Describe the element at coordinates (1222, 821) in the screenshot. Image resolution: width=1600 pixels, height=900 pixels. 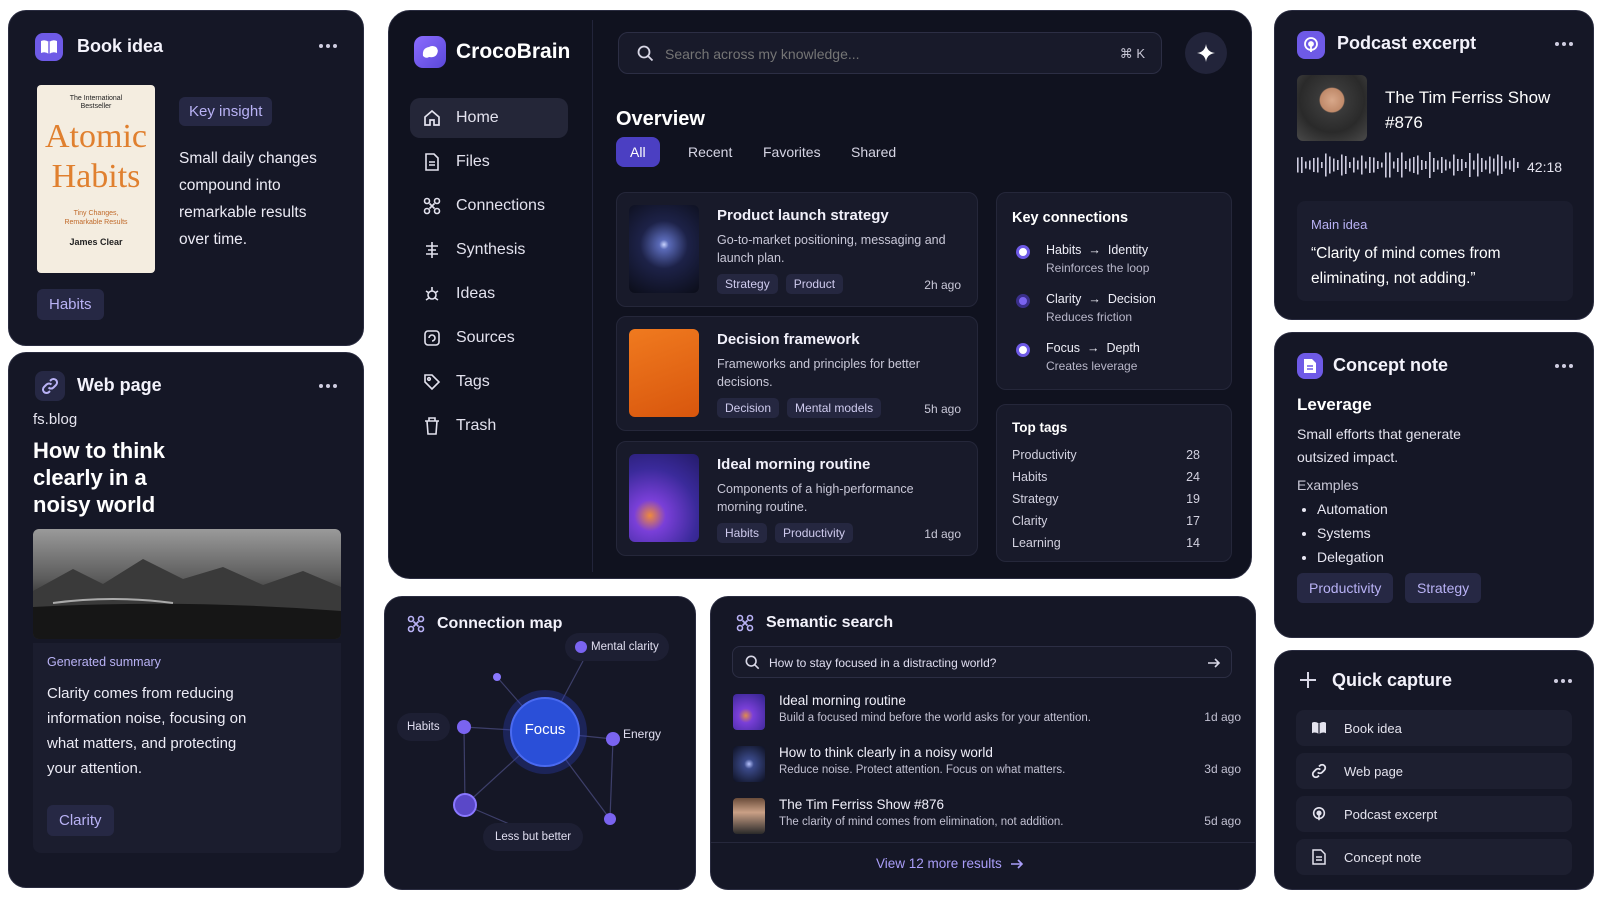
I see `result-timestamp: 5d ago` at that location.